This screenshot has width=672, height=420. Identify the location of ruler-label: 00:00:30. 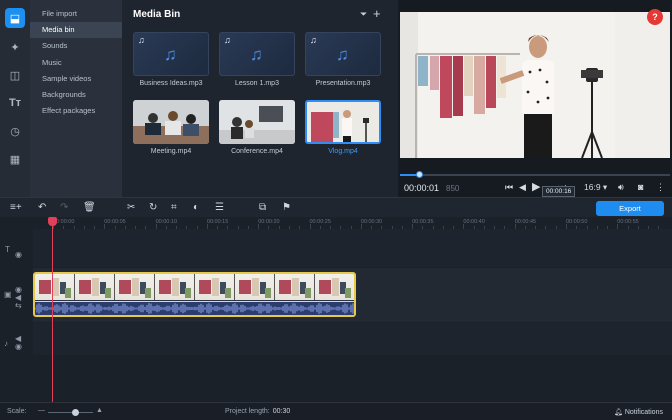
(371, 222).